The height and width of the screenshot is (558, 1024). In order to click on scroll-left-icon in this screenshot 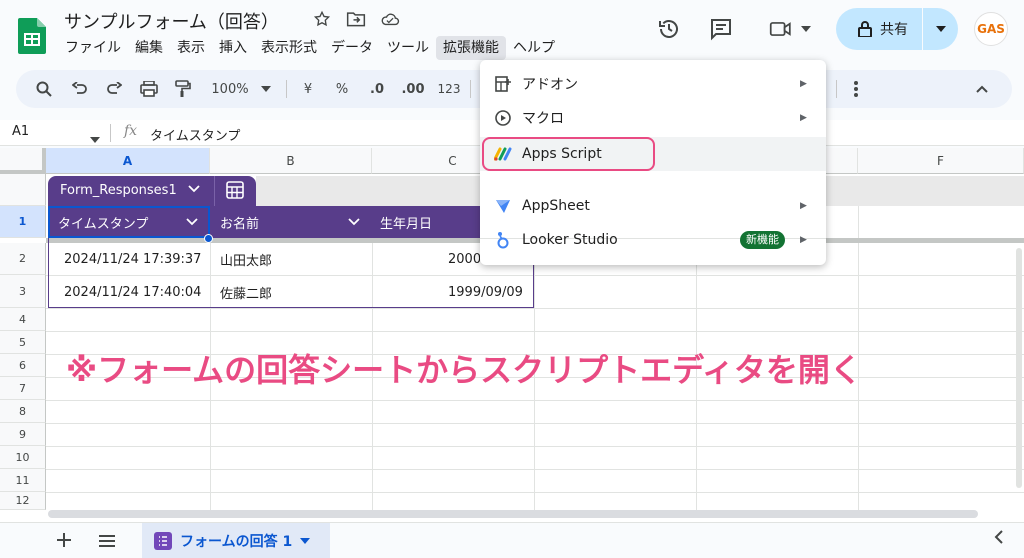, I will do `click(999, 538)`.